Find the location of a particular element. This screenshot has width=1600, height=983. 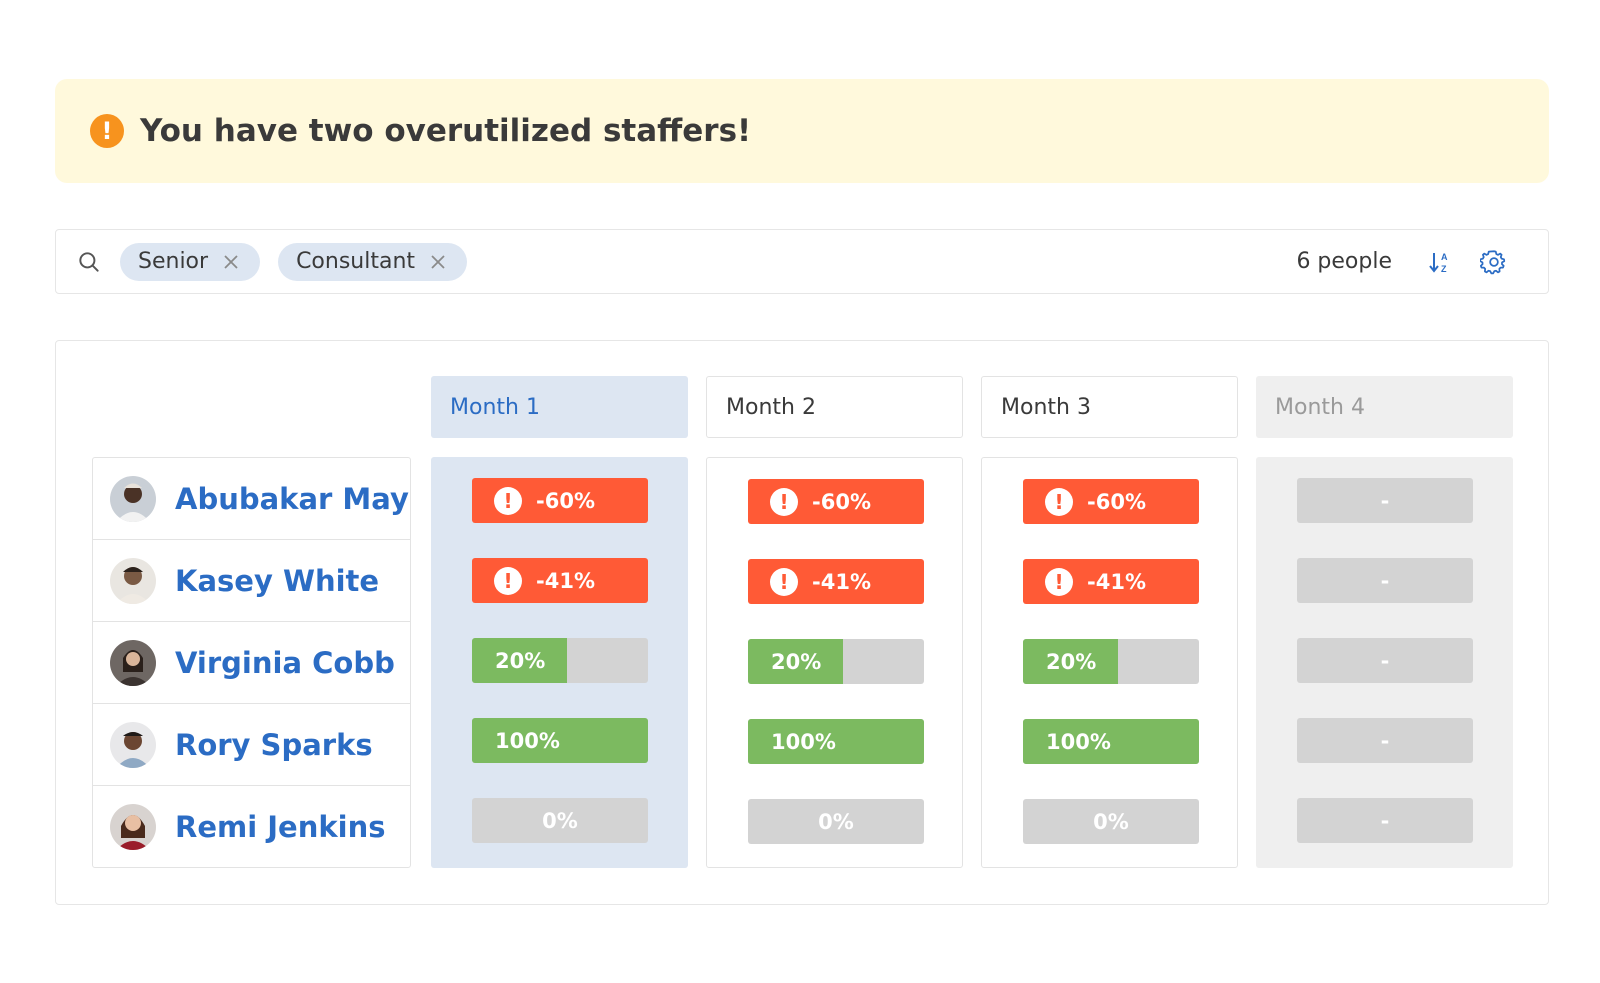

filter-chip-consultant: Consultant is located at coordinates (372, 262).